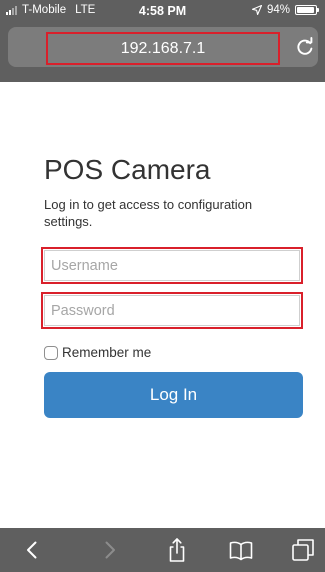  I want to click on status-right: 94%, so click(285, 10).